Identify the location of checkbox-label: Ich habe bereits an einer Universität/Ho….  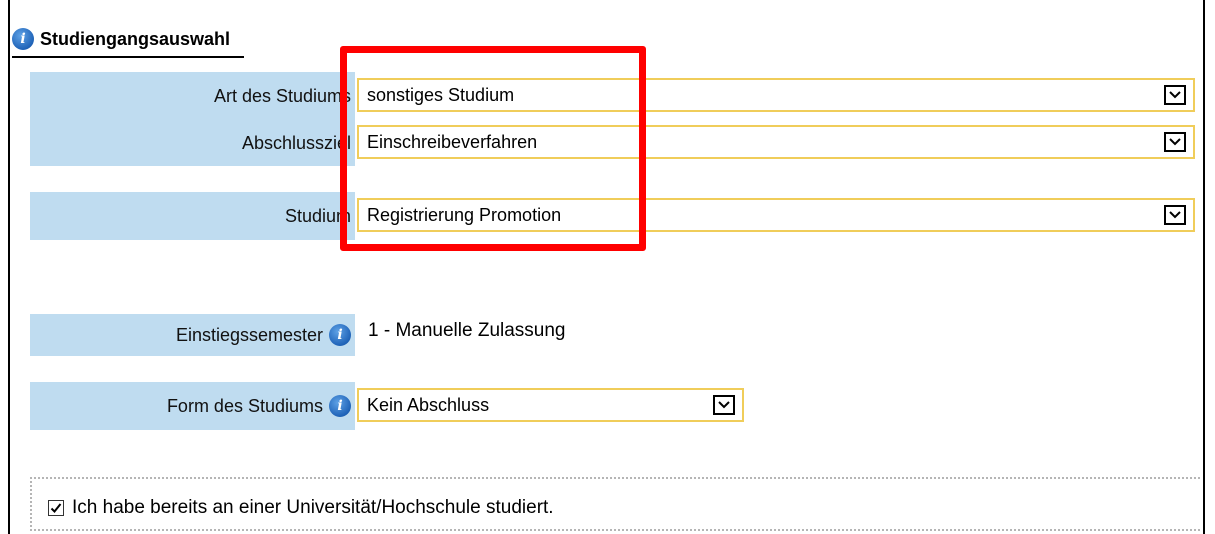
(313, 507).